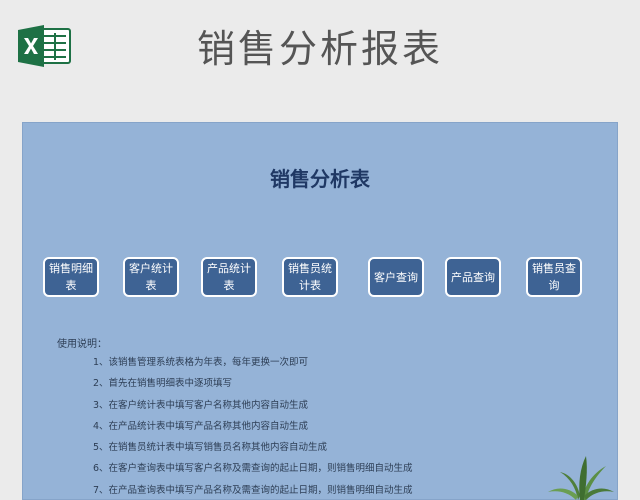 This screenshot has height=500, width=640. I want to click on instructions-label: 使用说明：, so click(82, 344).